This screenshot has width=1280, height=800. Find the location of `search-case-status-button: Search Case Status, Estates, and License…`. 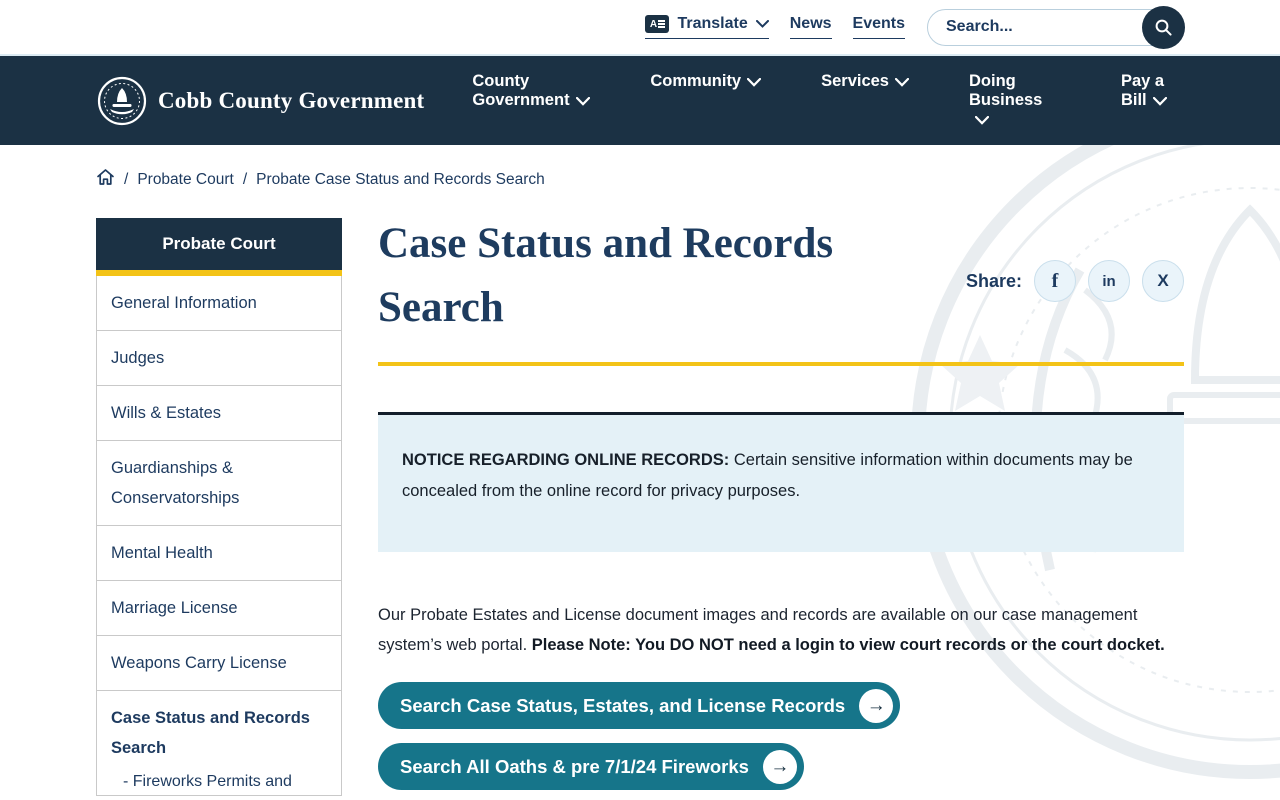

search-case-status-button: Search Case Status, Estates, and License… is located at coordinates (639, 706).